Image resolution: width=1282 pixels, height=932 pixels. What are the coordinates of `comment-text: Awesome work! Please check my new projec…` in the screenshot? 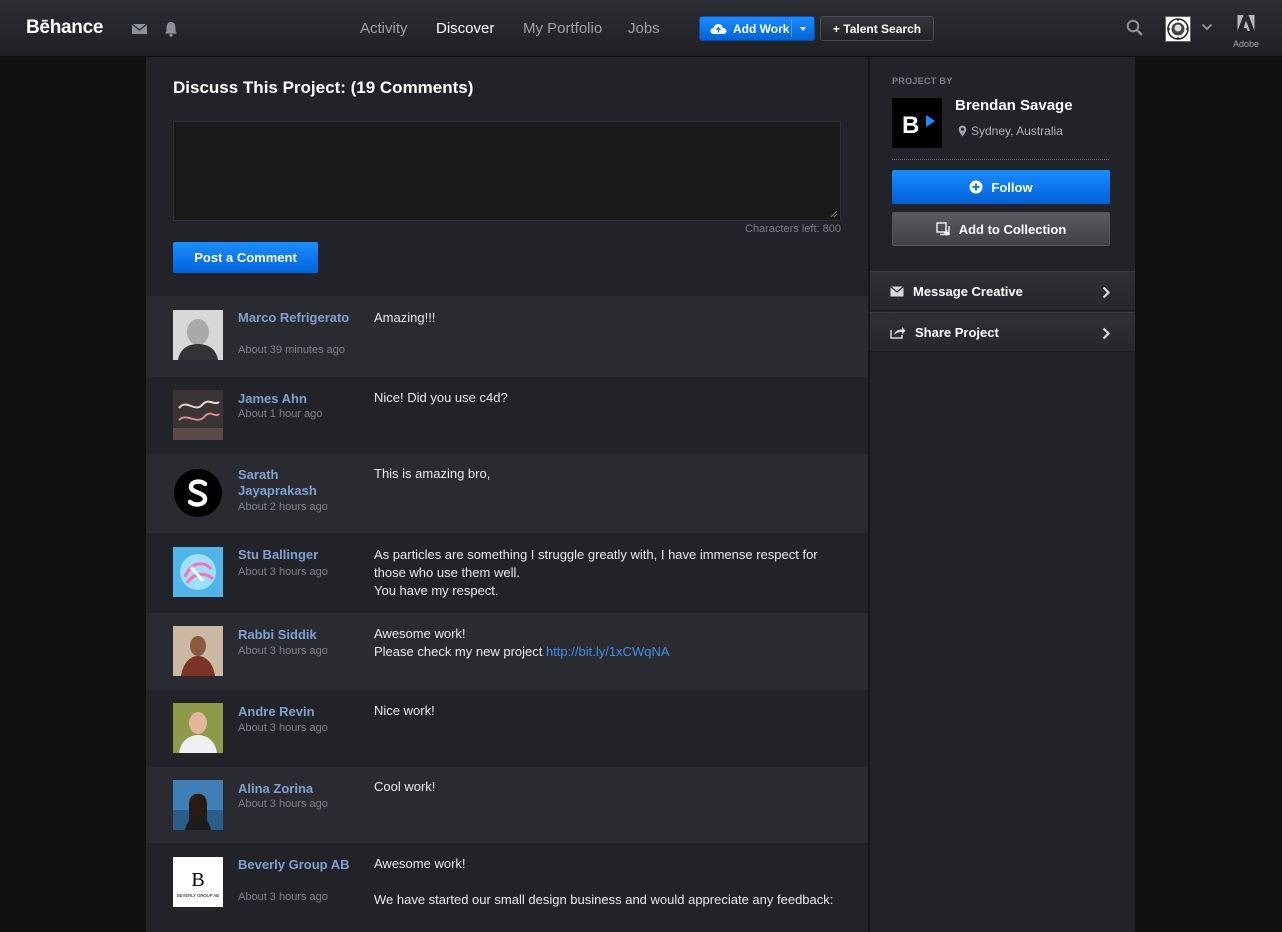 It's located at (609, 643).